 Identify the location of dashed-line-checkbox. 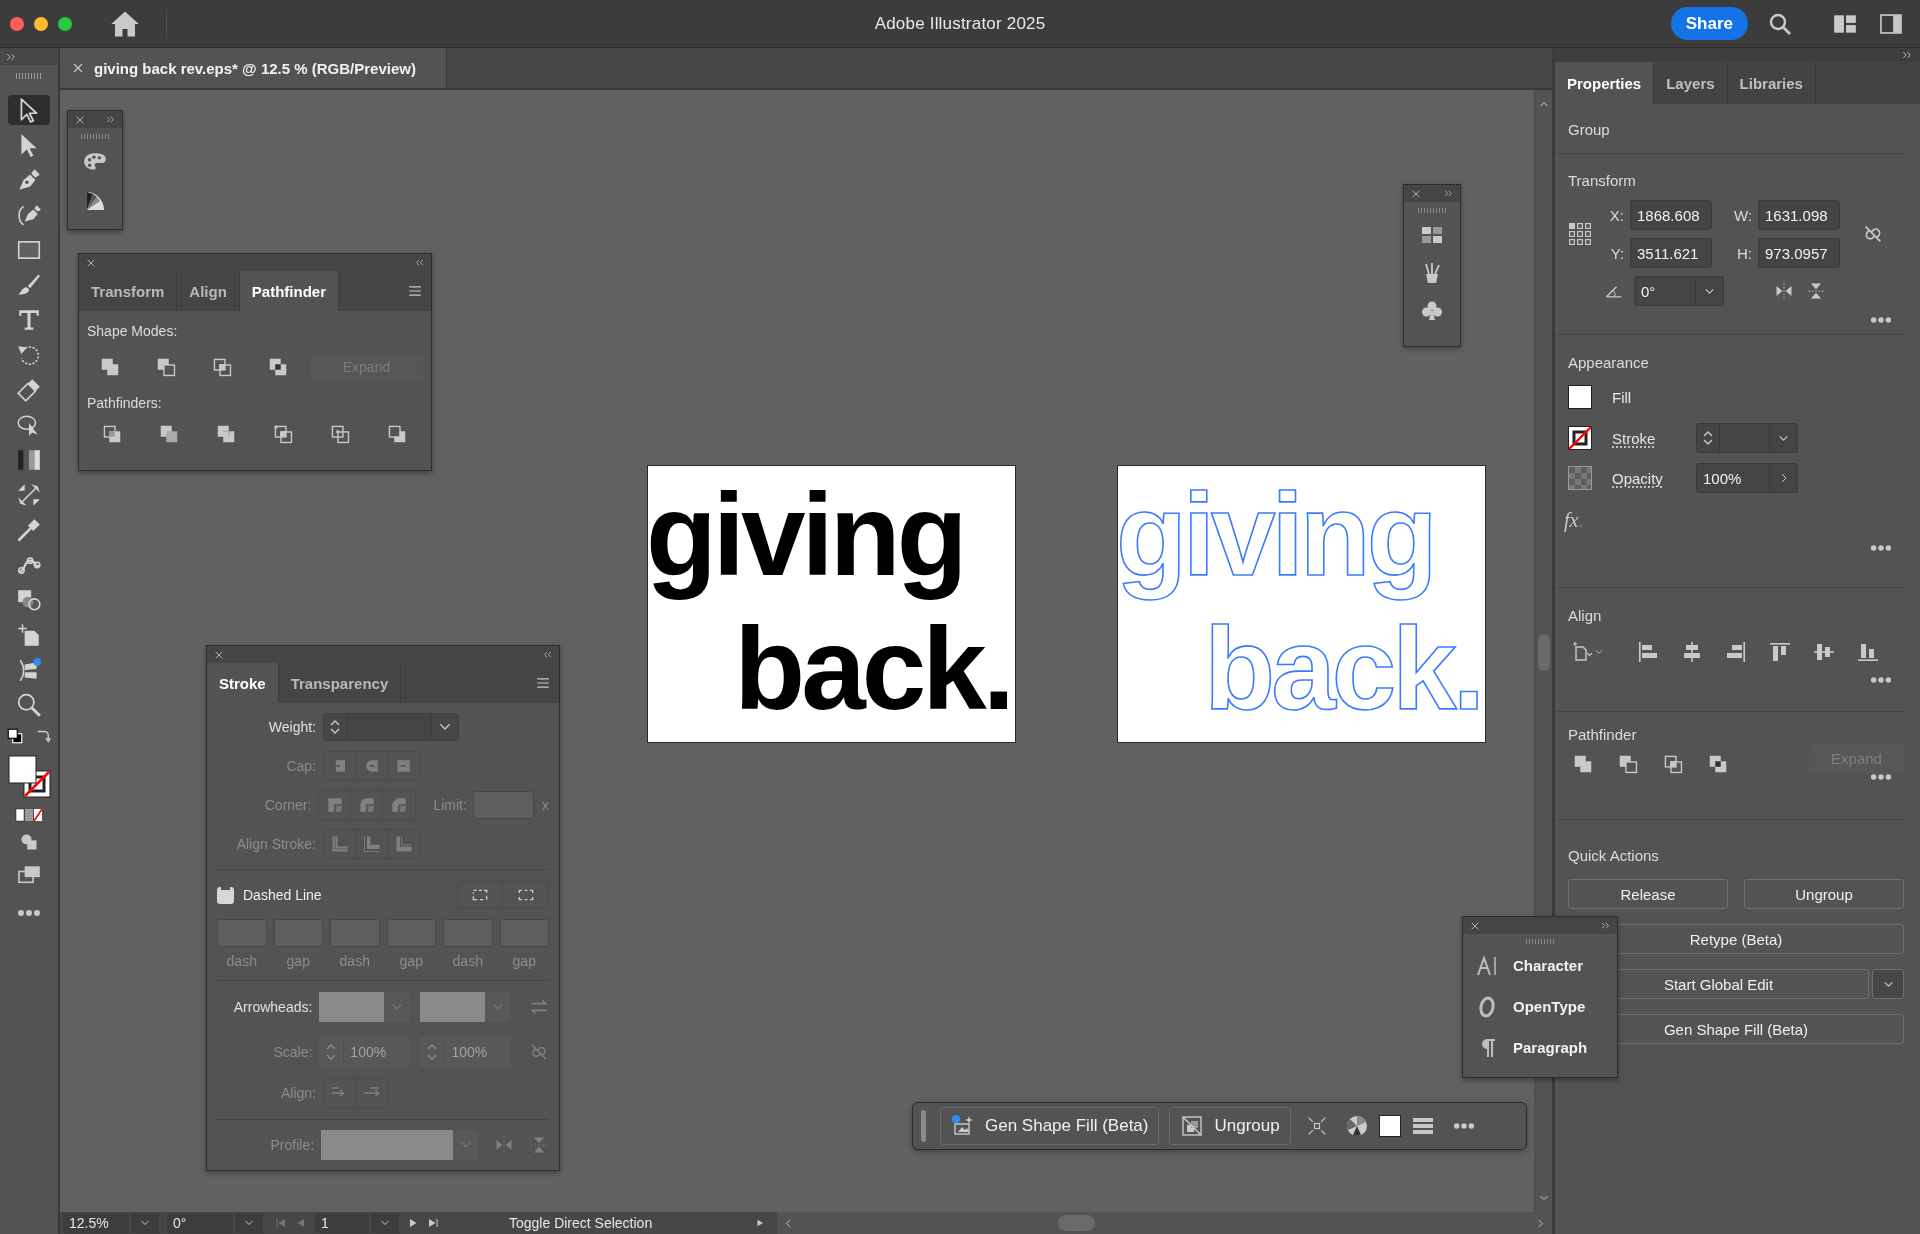
(225, 895).